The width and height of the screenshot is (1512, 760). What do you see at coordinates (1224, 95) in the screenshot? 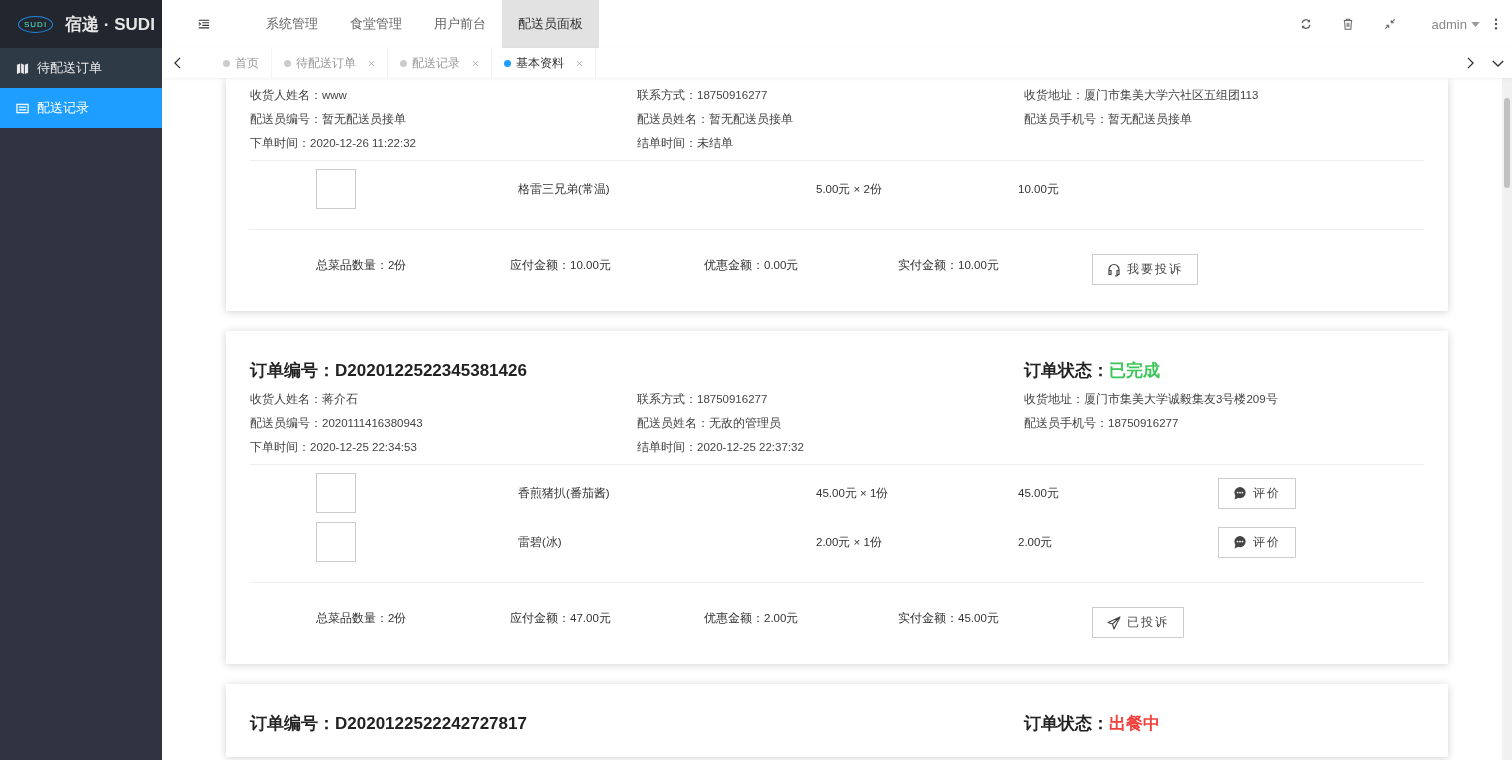
I see `info-field: 收货地址：厦门市集美大学六社区五组团113` at bounding box center [1224, 95].